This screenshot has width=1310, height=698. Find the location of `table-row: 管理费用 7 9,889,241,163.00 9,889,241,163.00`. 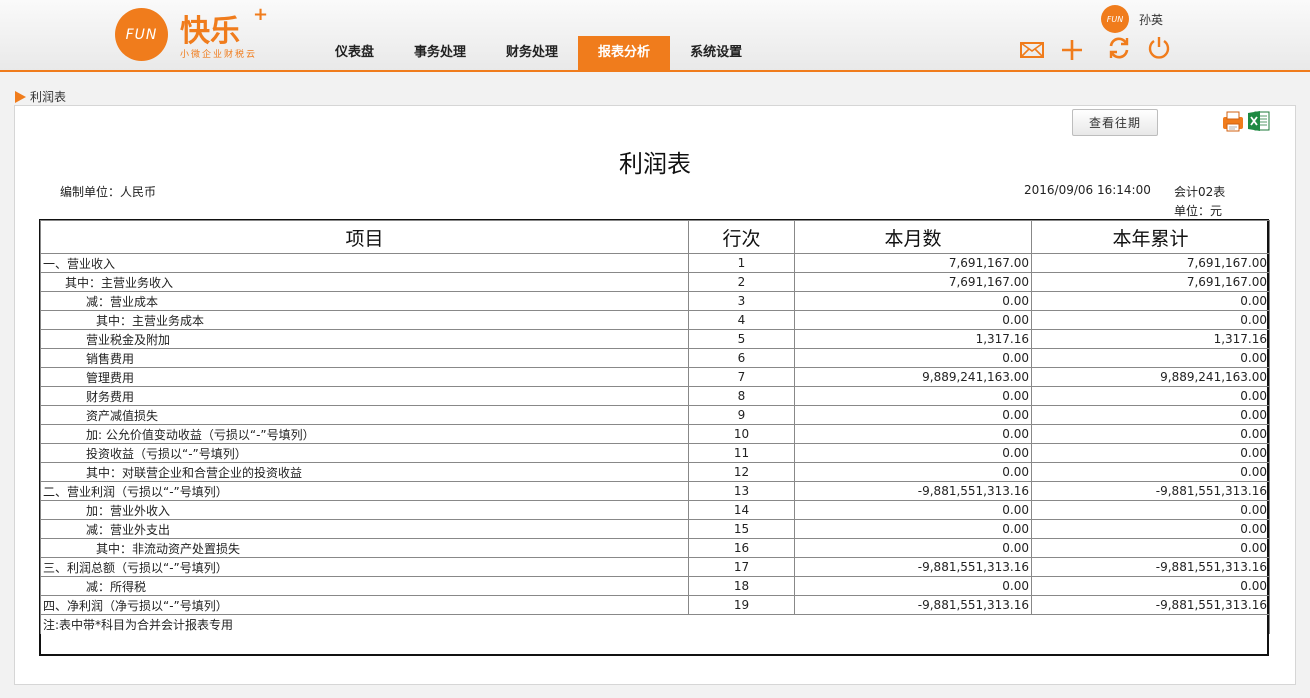

table-row: 管理费用 7 9,889,241,163.00 9,889,241,163.00 is located at coordinates (655, 377).